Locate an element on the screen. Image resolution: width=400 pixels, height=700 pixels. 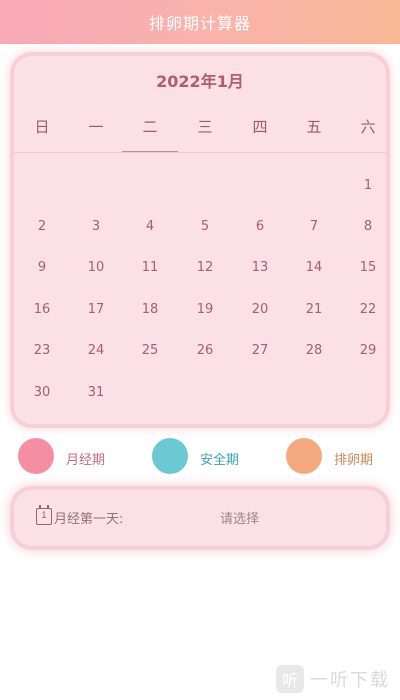
calendar-day: 23 is located at coordinates (42, 350).